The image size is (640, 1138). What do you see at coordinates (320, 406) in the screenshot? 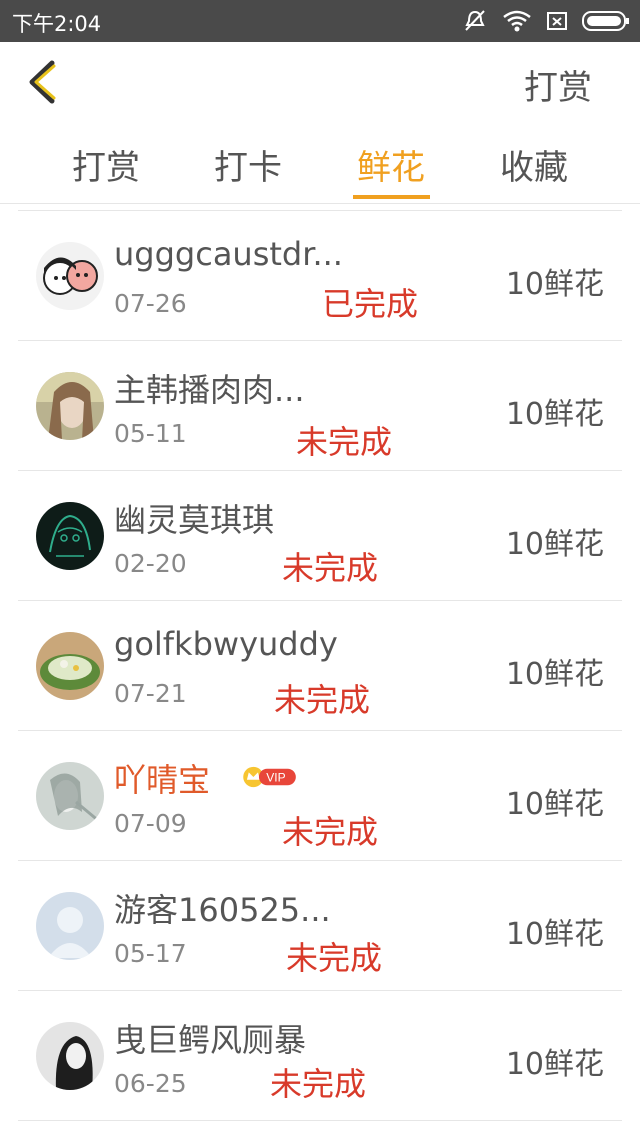
I see `list-item: 主韩播肉肉... 05-11 未完成 10鲜花` at bounding box center [320, 406].